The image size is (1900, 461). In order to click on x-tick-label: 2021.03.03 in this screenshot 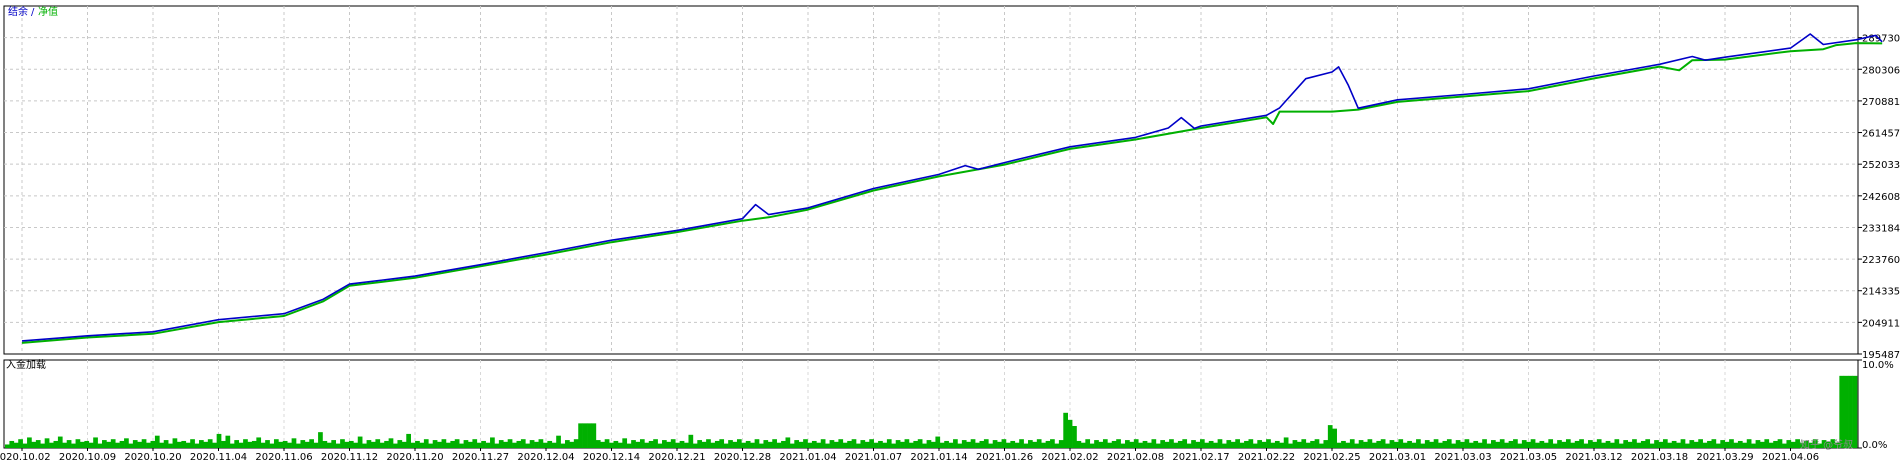, I will do `click(1462, 456)`.